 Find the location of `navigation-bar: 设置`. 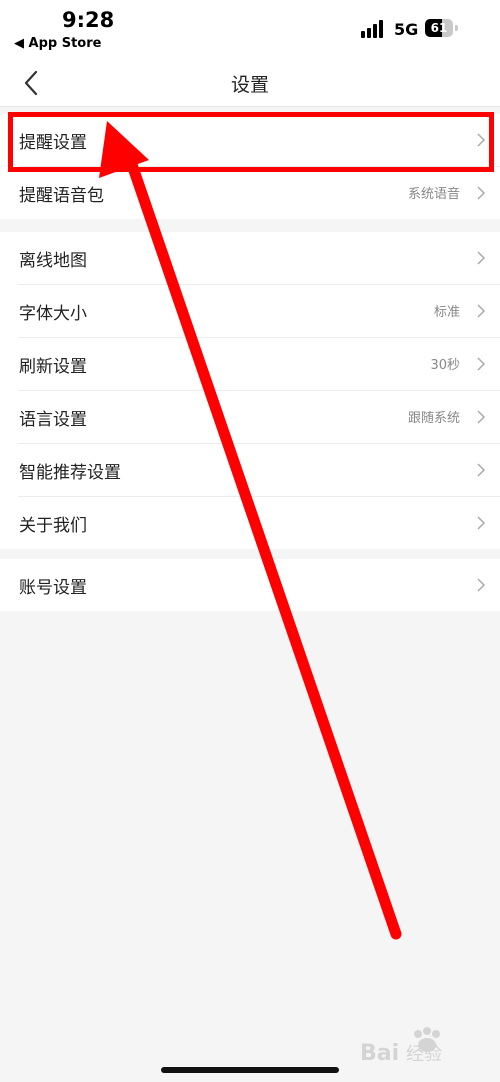

navigation-bar: 设置 is located at coordinates (250, 83).